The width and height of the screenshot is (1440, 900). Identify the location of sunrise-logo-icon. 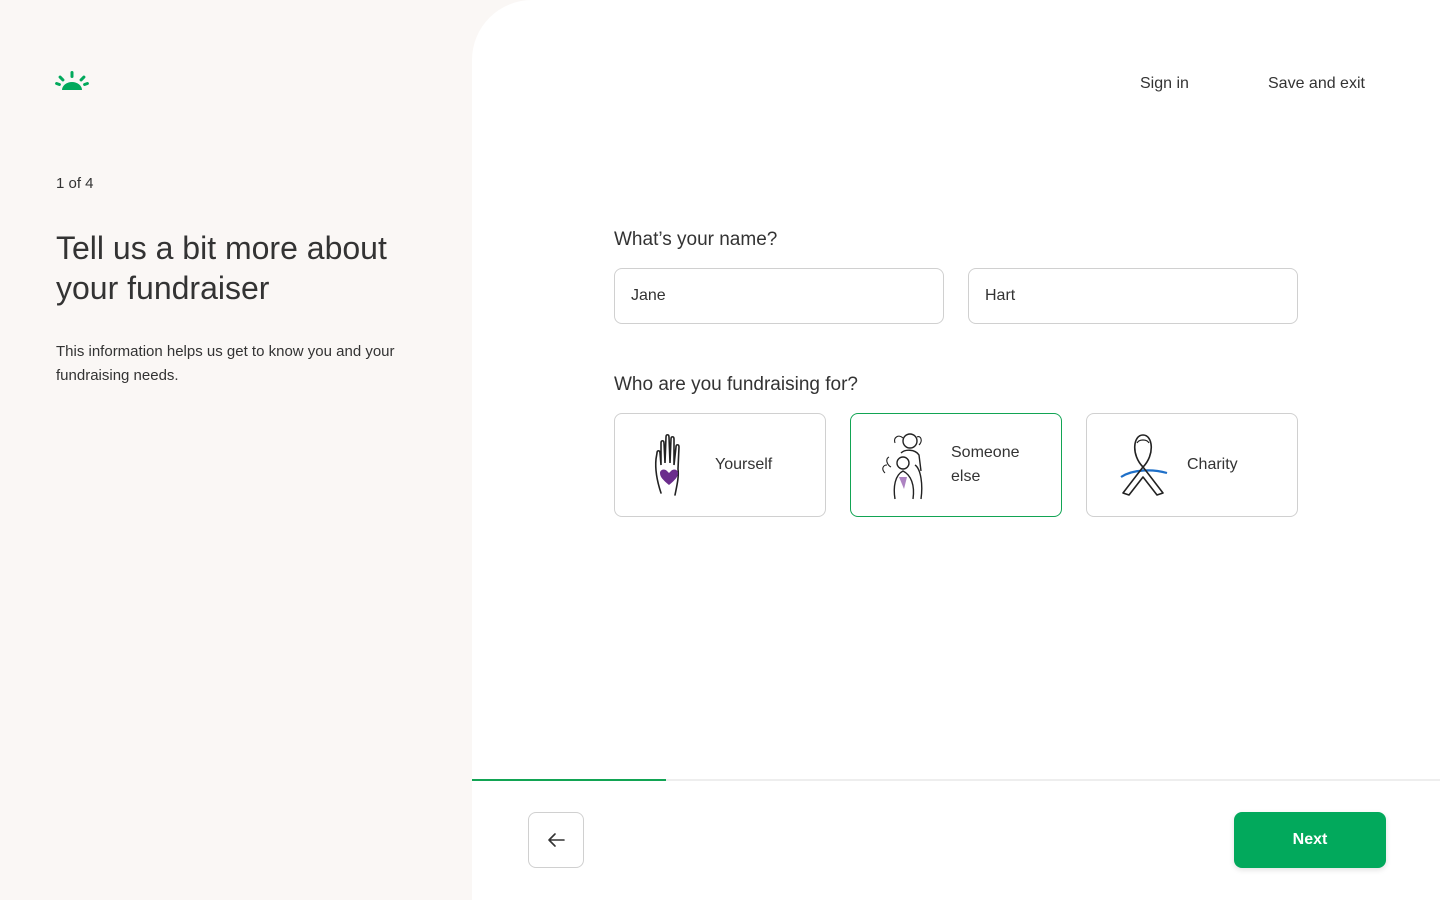
(72, 81).